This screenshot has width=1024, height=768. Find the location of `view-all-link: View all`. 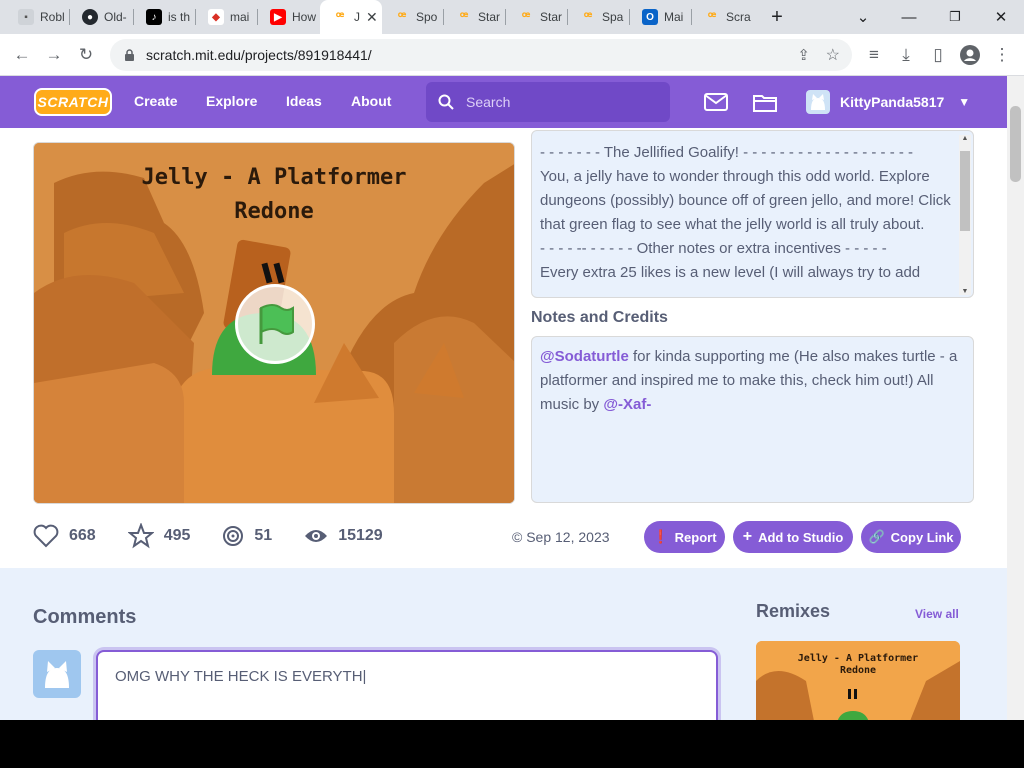

view-all-link: View all is located at coordinates (937, 614).